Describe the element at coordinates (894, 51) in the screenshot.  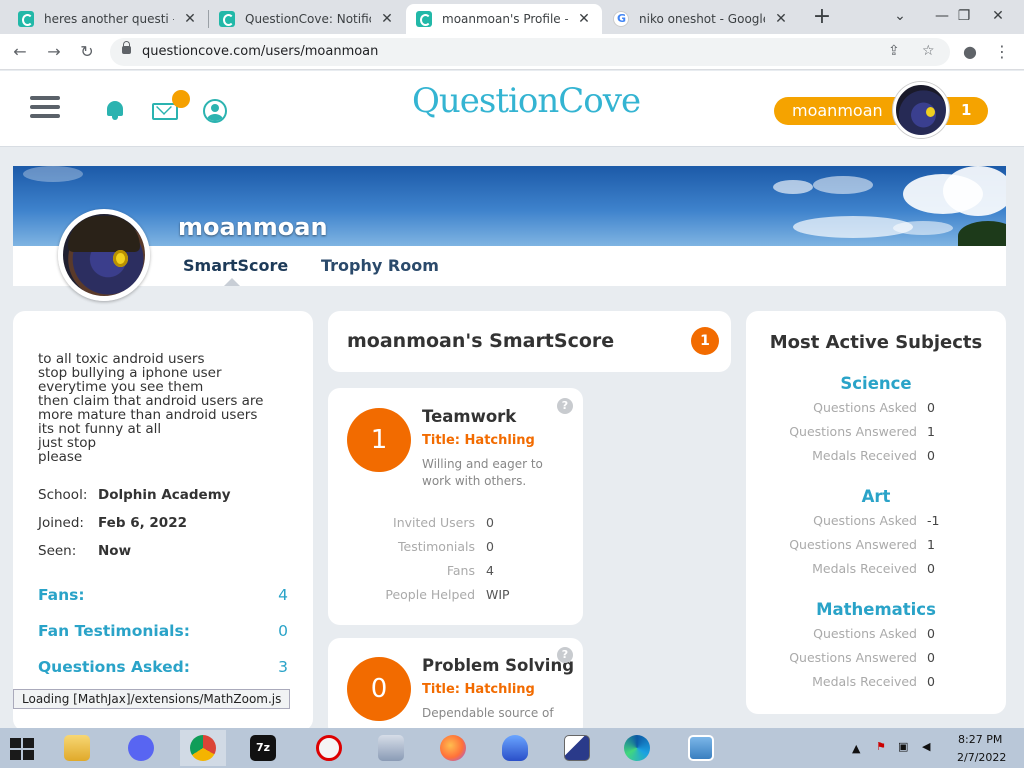
I see `share-icon: ⇪` at that location.